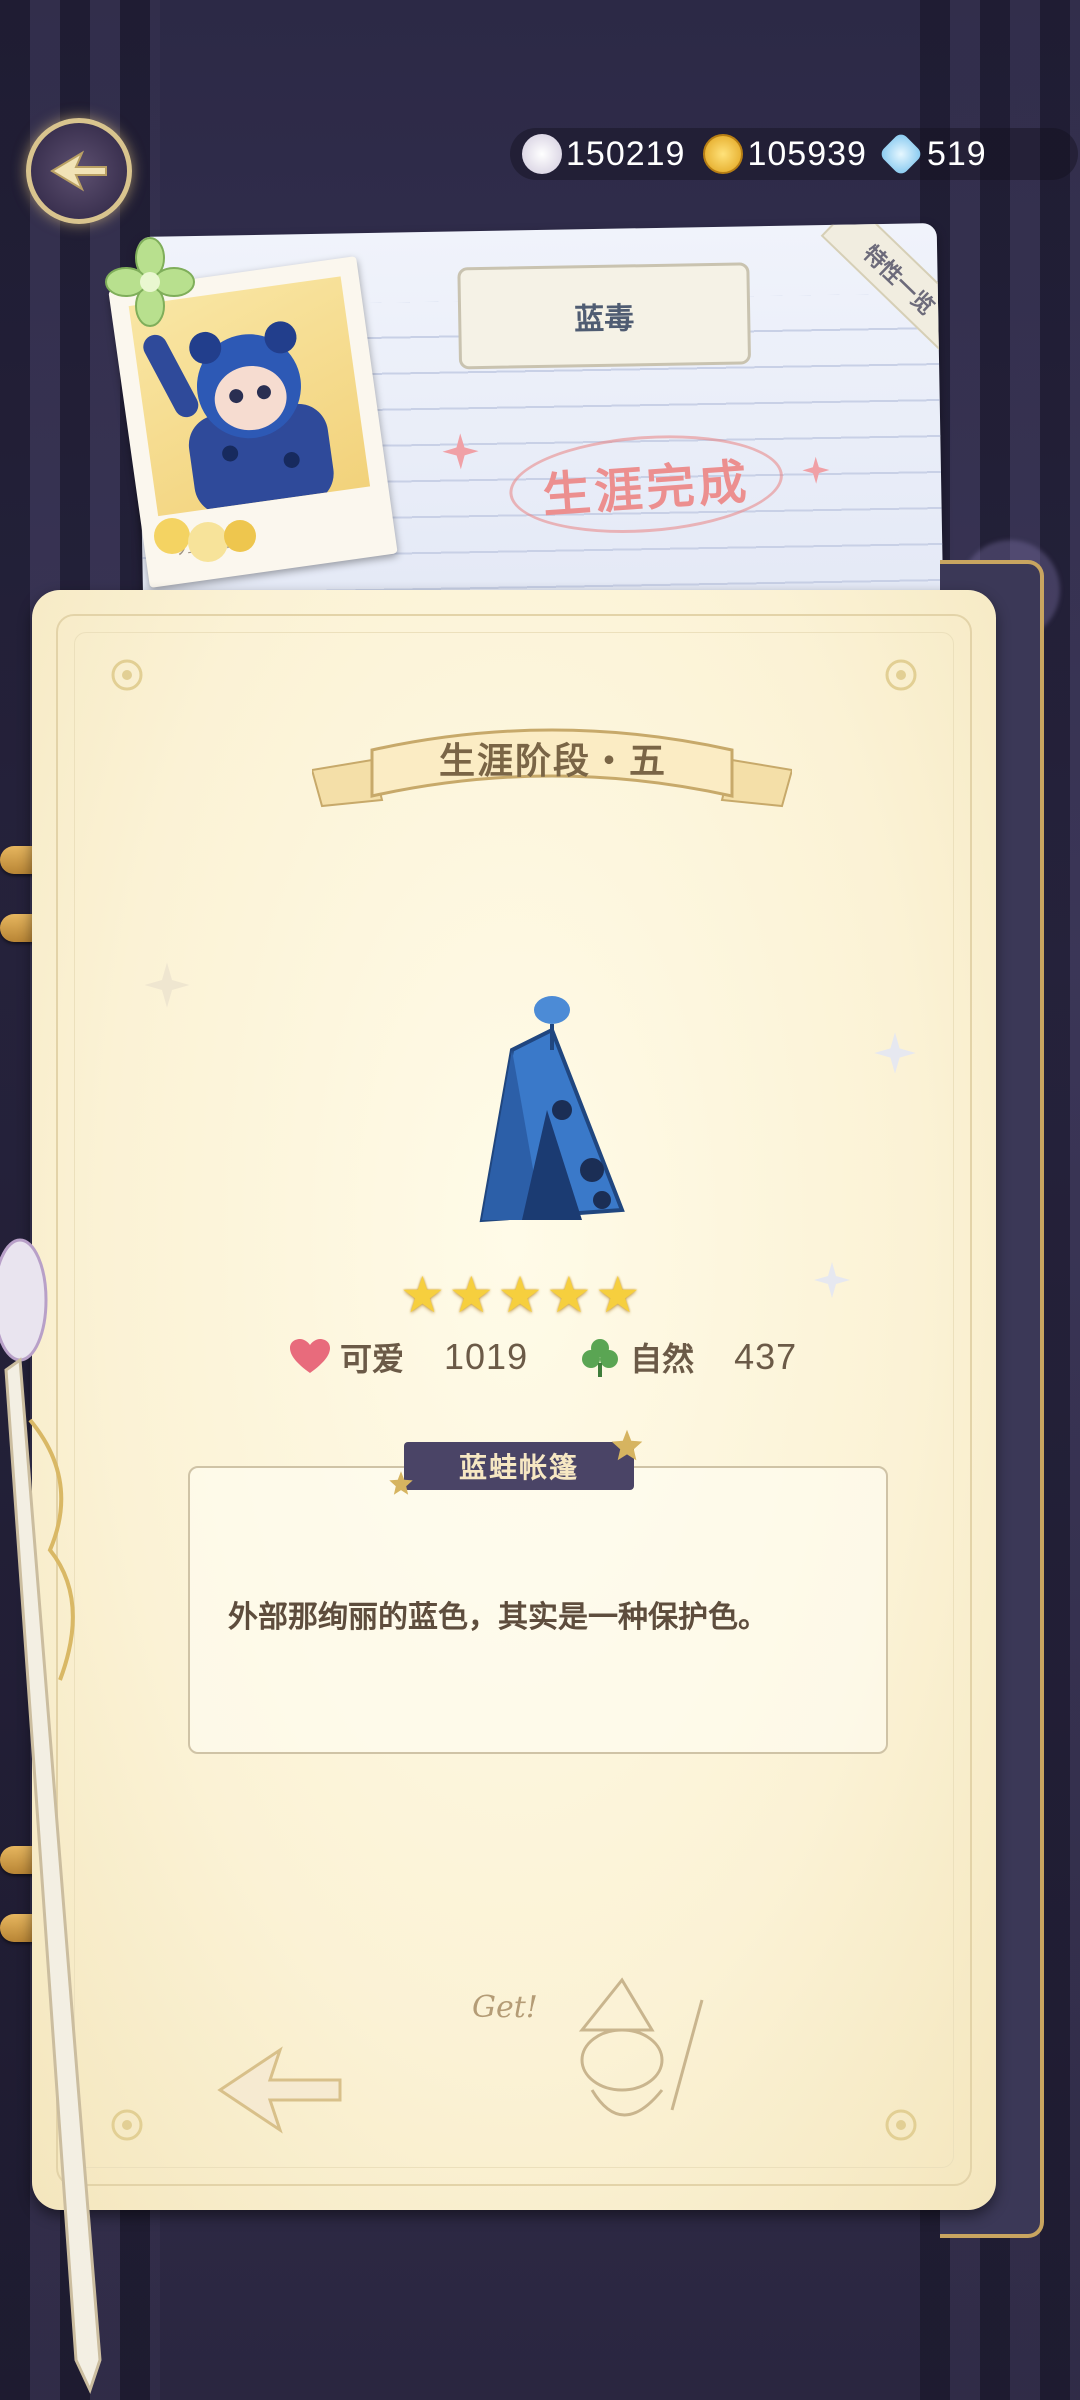 Image resolution: width=1080 pixels, height=2400 pixels. I want to click on doodle-text: Get!, so click(505, 2007).